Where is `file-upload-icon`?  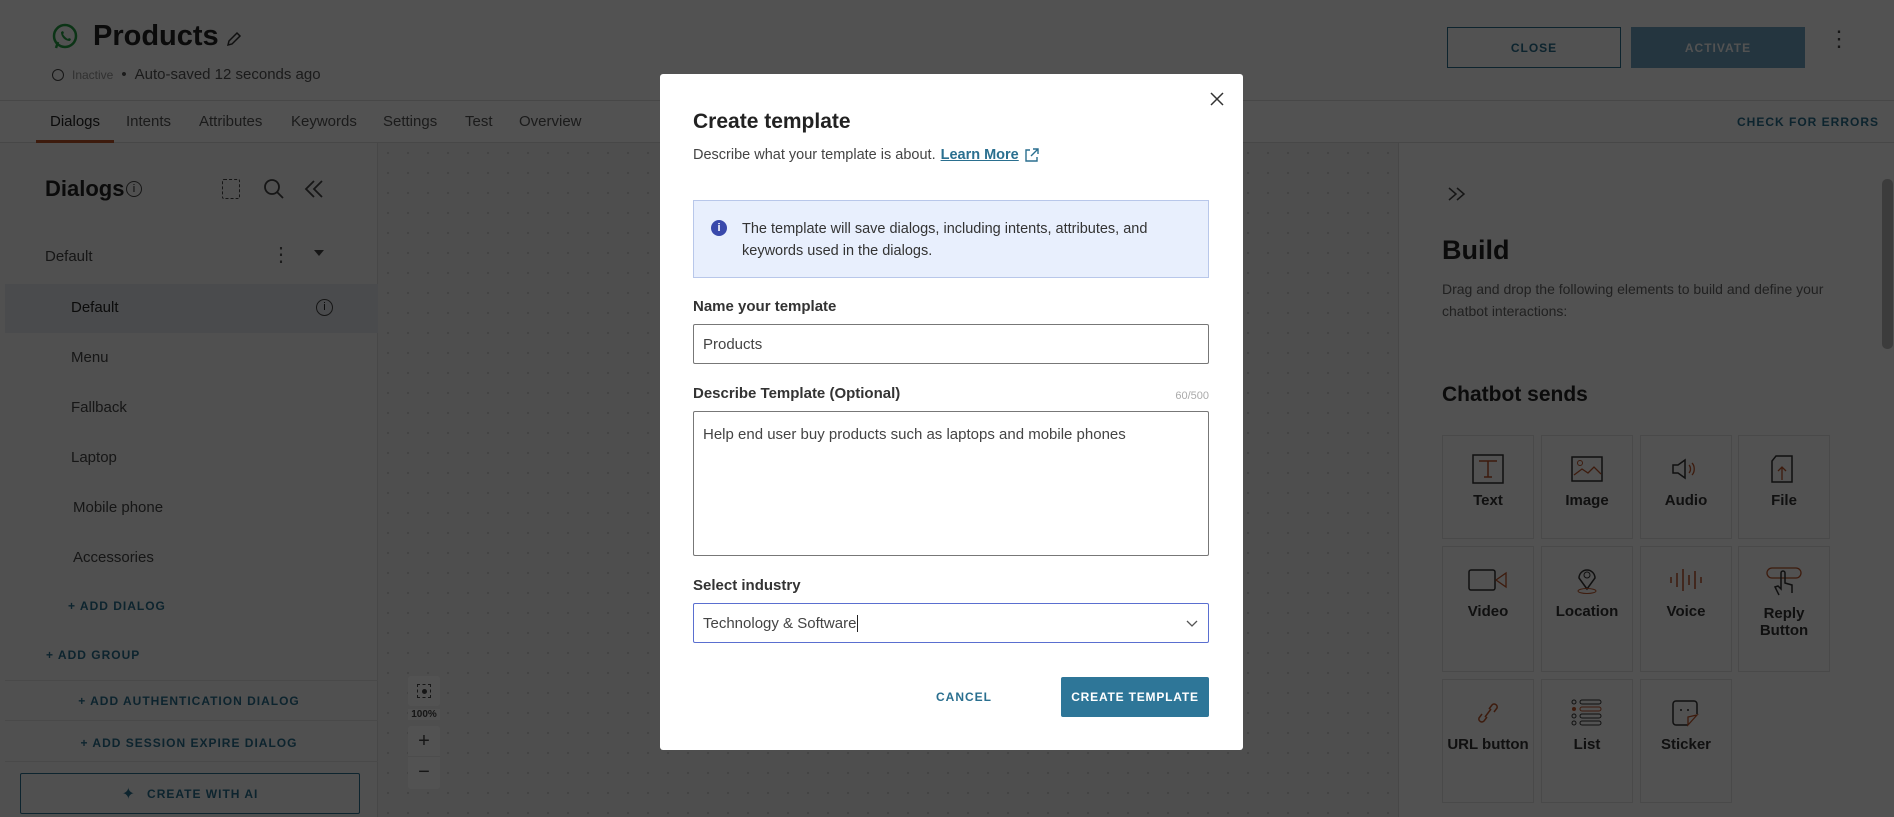
file-upload-icon is located at coordinates (1782, 469).